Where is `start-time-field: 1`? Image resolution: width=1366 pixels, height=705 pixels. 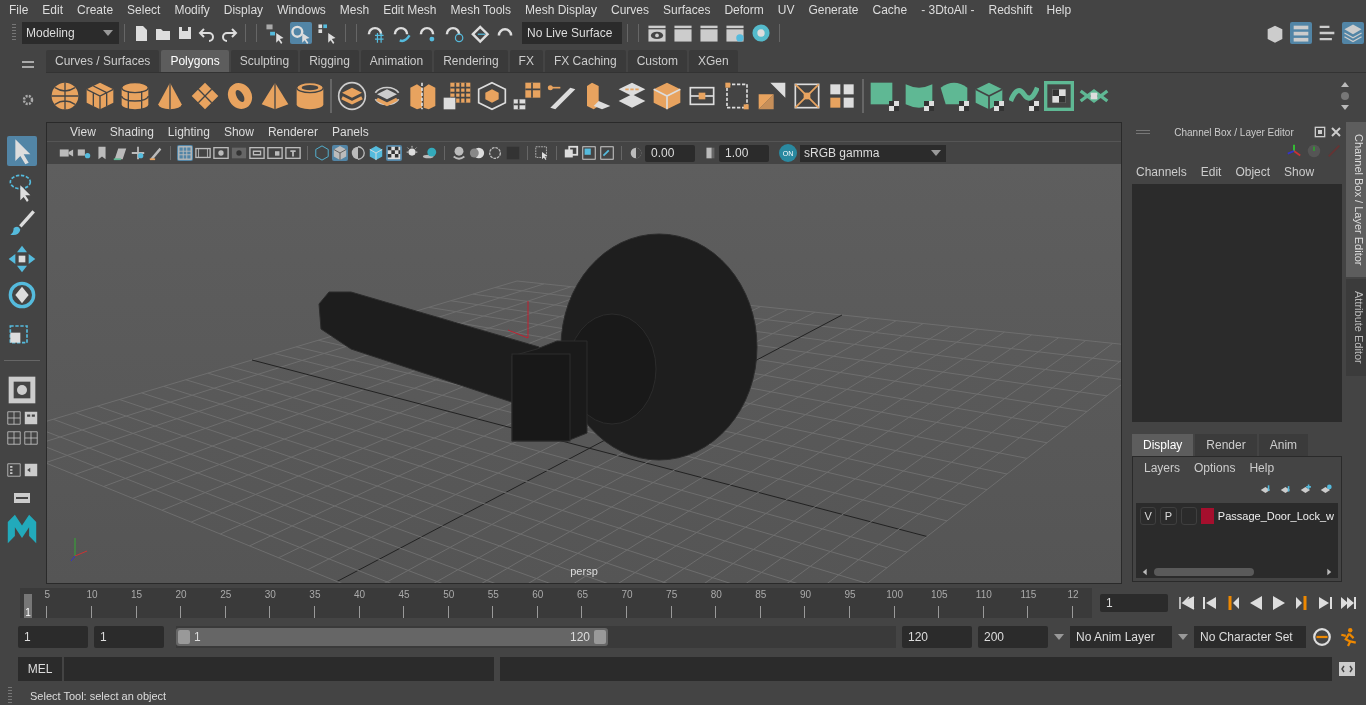 start-time-field: 1 is located at coordinates (53, 637).